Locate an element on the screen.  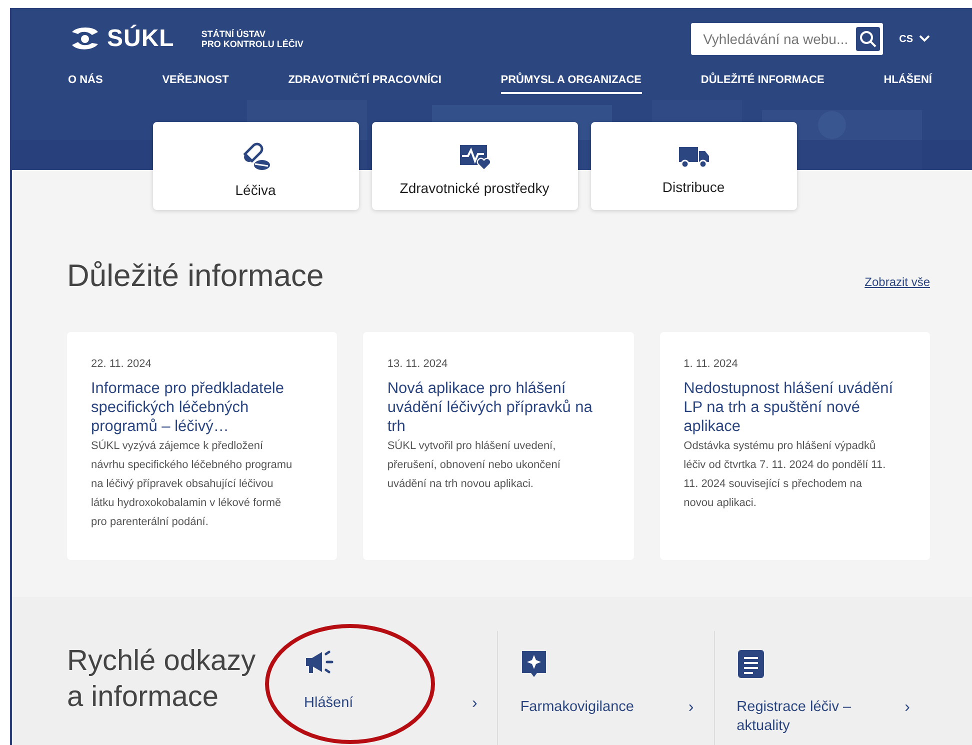
nav-tab: HLÁŠENÍ is located at coordinates (908, 84).